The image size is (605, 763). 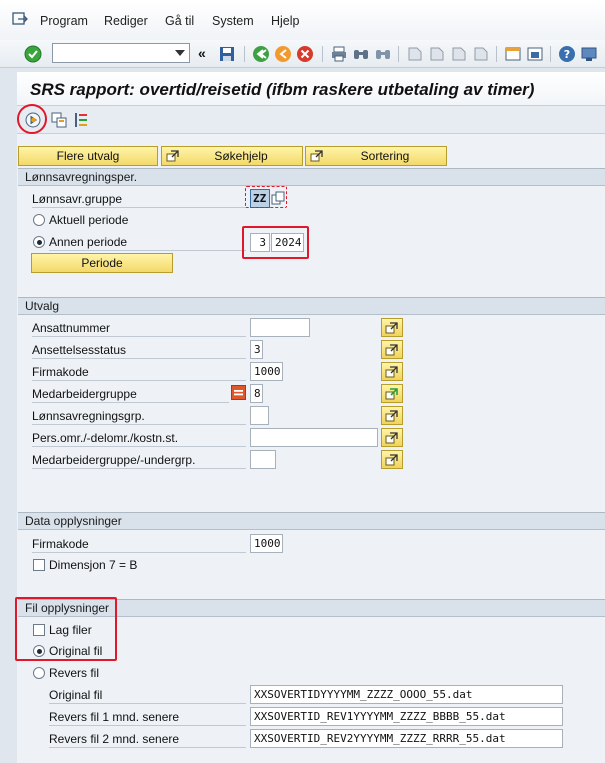 I want to click on group-header: Data opplysninger, so click(x=311, y=521).